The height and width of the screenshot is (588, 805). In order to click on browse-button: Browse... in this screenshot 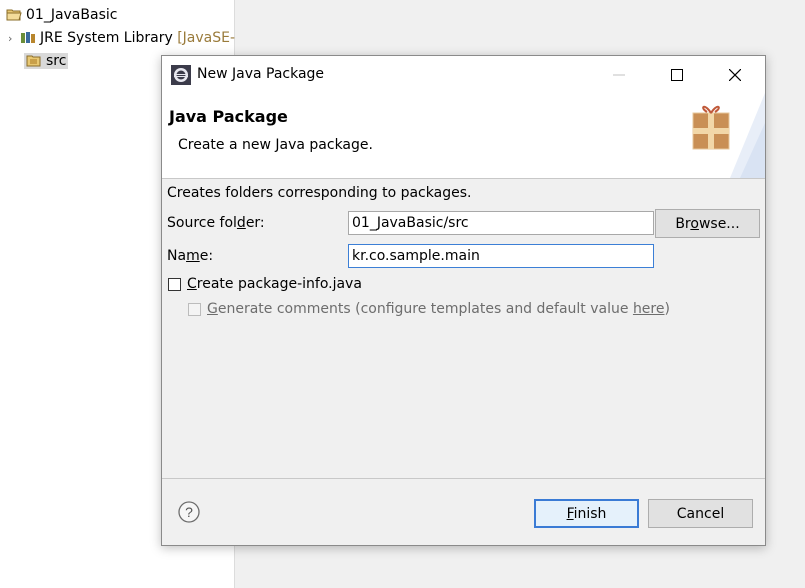, I will do `click(707, 223)`.